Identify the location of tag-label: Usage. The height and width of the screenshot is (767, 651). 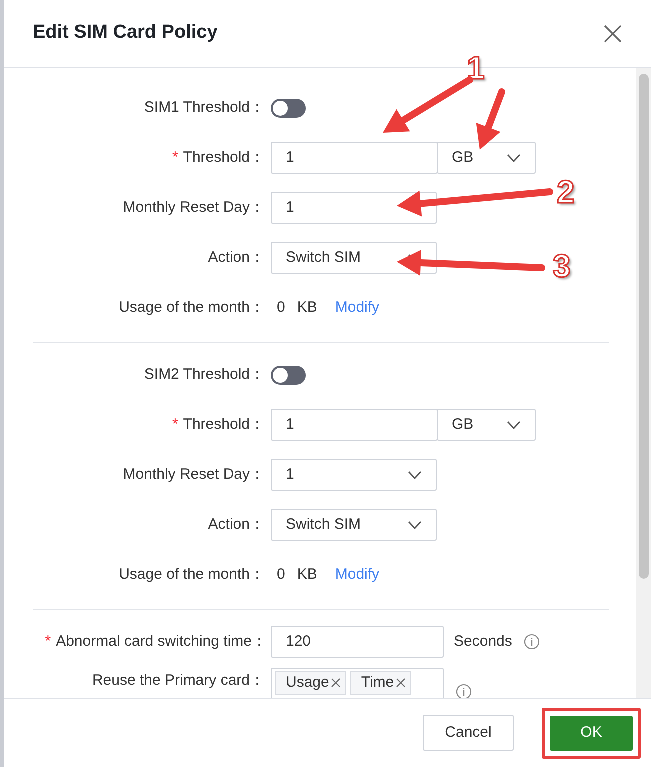
(308, 683).